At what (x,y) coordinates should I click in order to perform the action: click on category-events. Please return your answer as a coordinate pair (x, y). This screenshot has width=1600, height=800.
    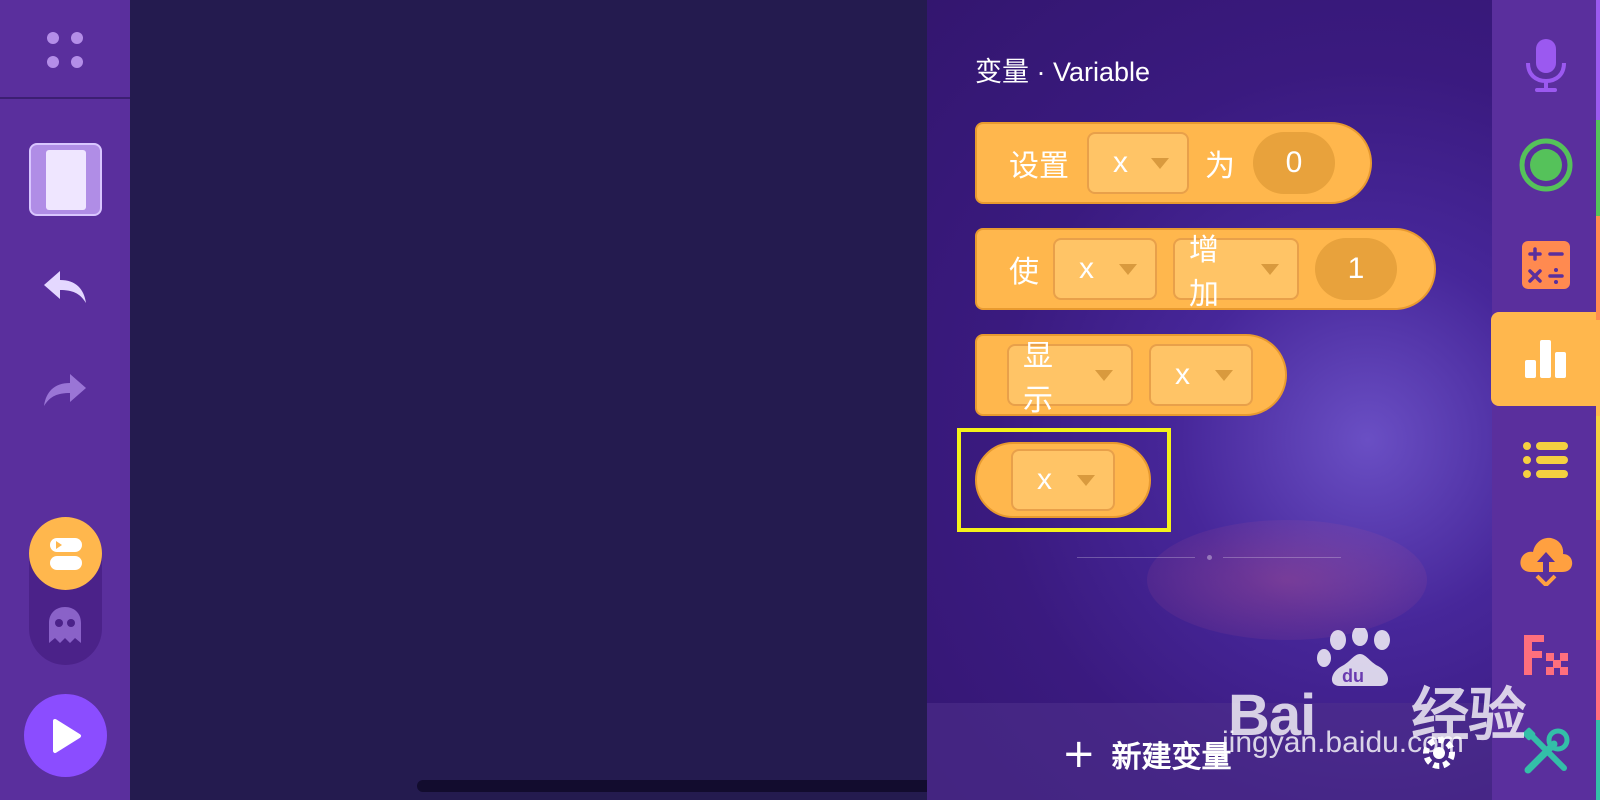
    Looking at the image, I should click on (1546, 165).